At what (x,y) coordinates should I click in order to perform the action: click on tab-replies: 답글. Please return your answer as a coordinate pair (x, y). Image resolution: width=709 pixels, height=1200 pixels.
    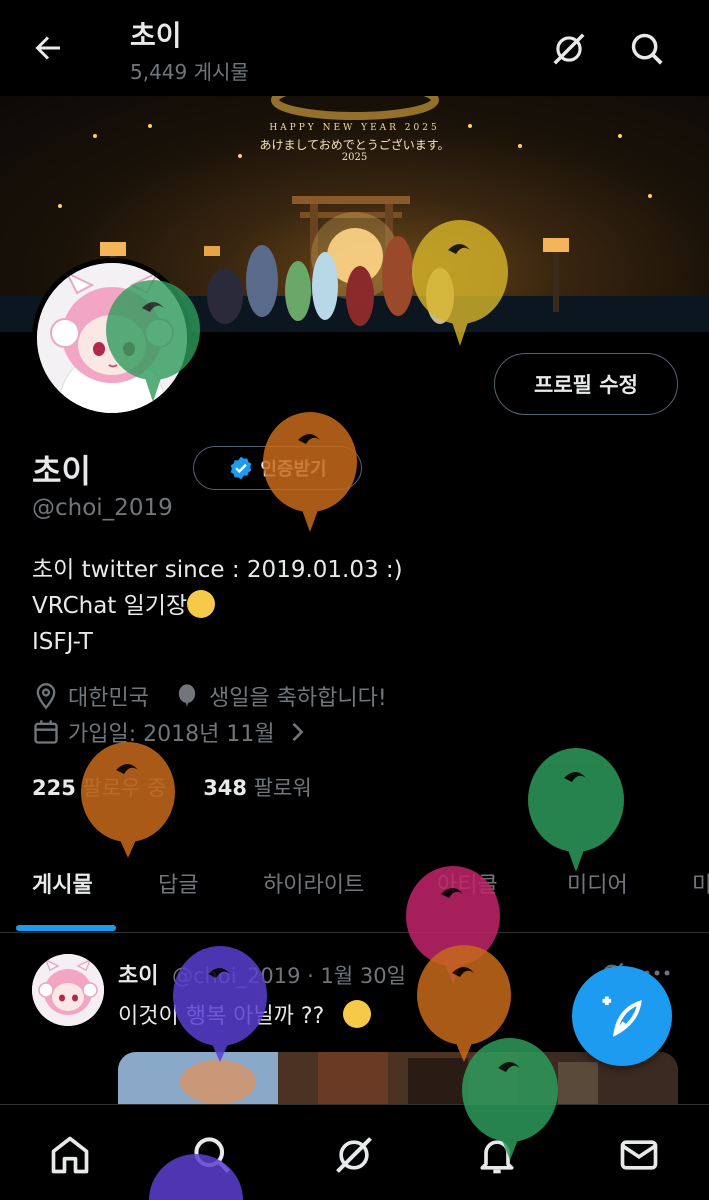
    Looking at the image, I should click on (178, 883).